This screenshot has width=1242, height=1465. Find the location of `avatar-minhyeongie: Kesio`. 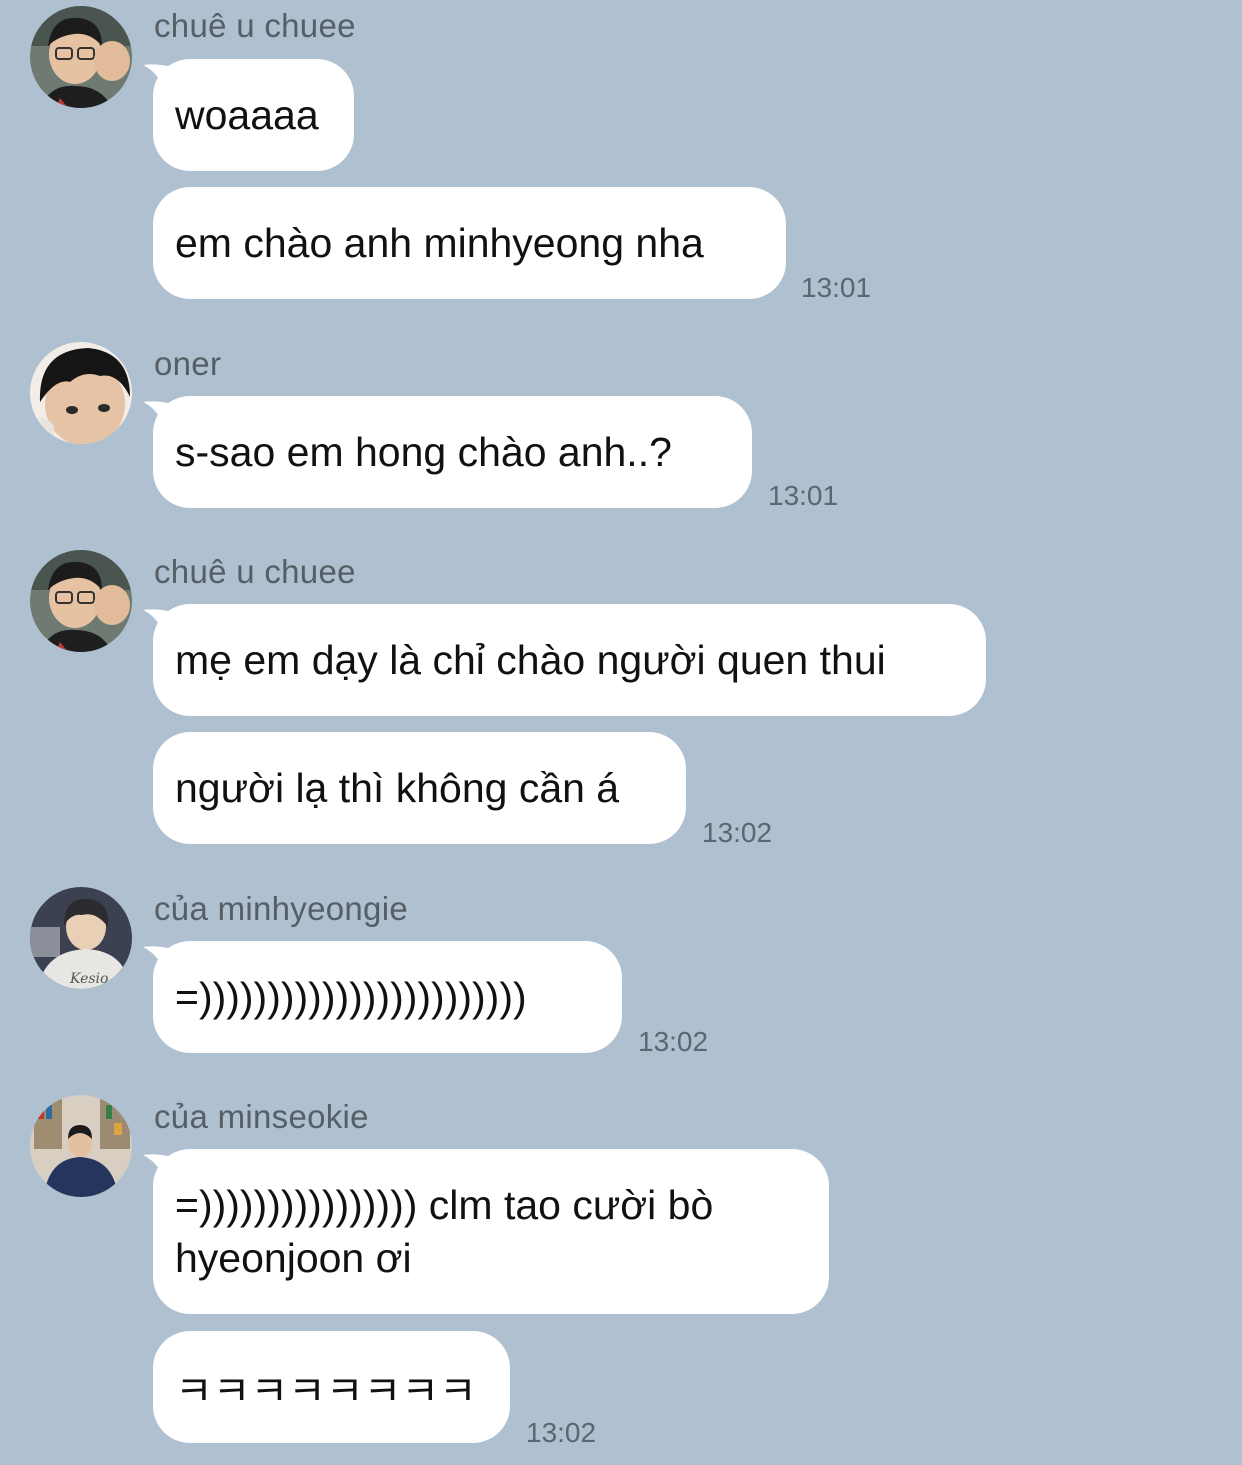

avatar-minhyeongie: Kesio is located at coordinates (81, 938).